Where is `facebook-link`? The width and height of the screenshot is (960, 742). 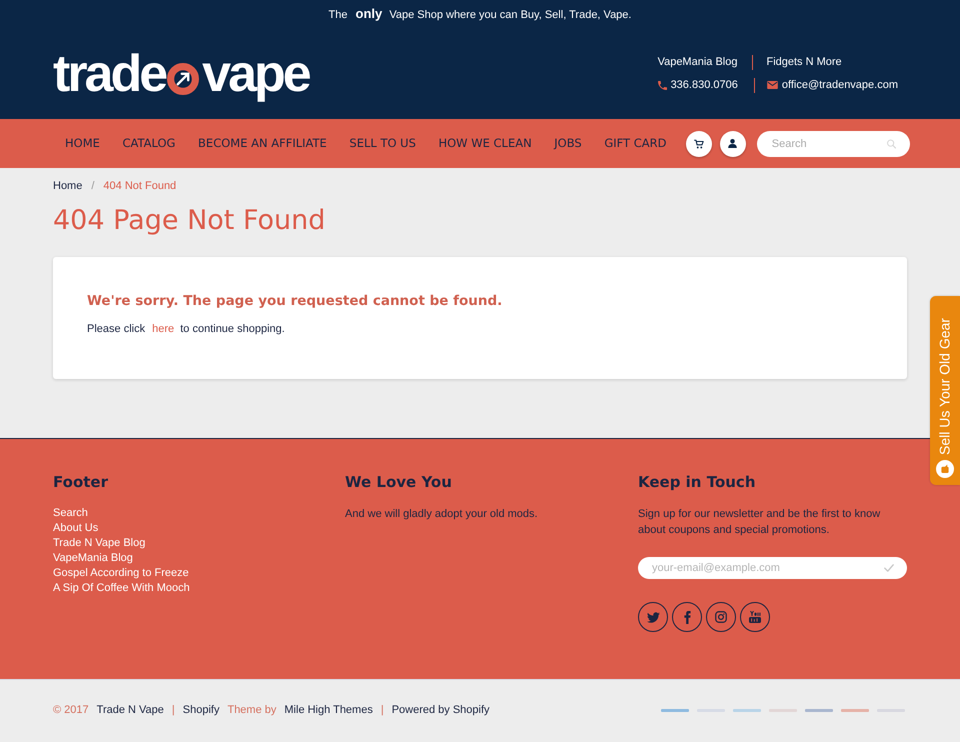 facebook-link is located at coordinates (687, 617).